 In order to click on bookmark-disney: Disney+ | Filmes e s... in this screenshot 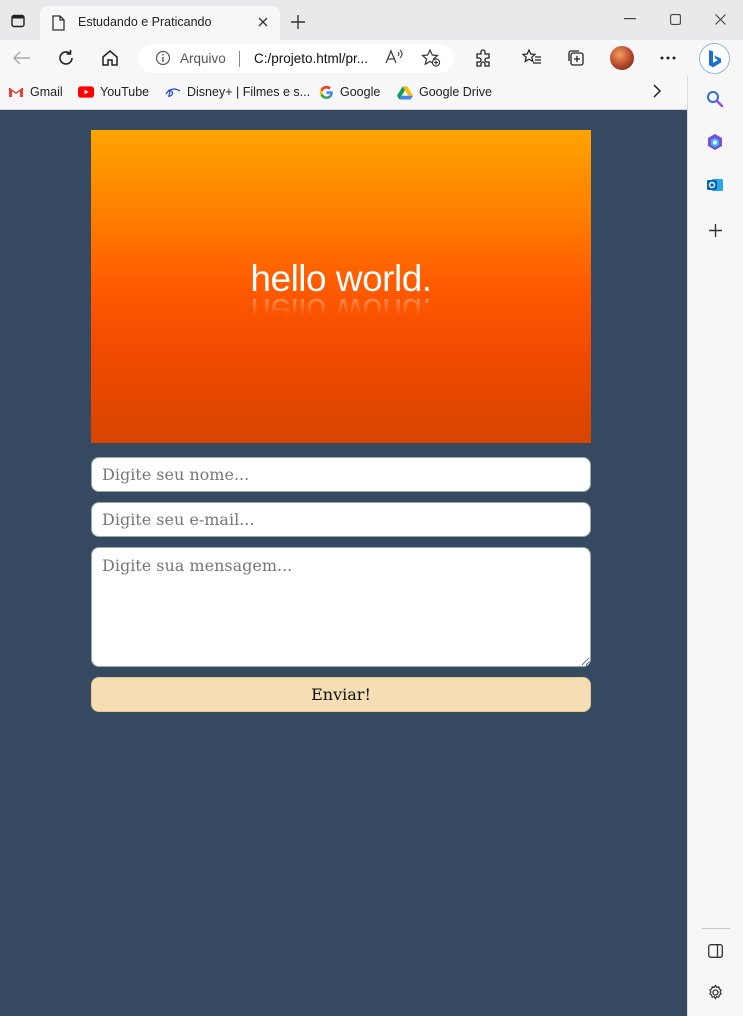, I will do `click(237, 92)`.